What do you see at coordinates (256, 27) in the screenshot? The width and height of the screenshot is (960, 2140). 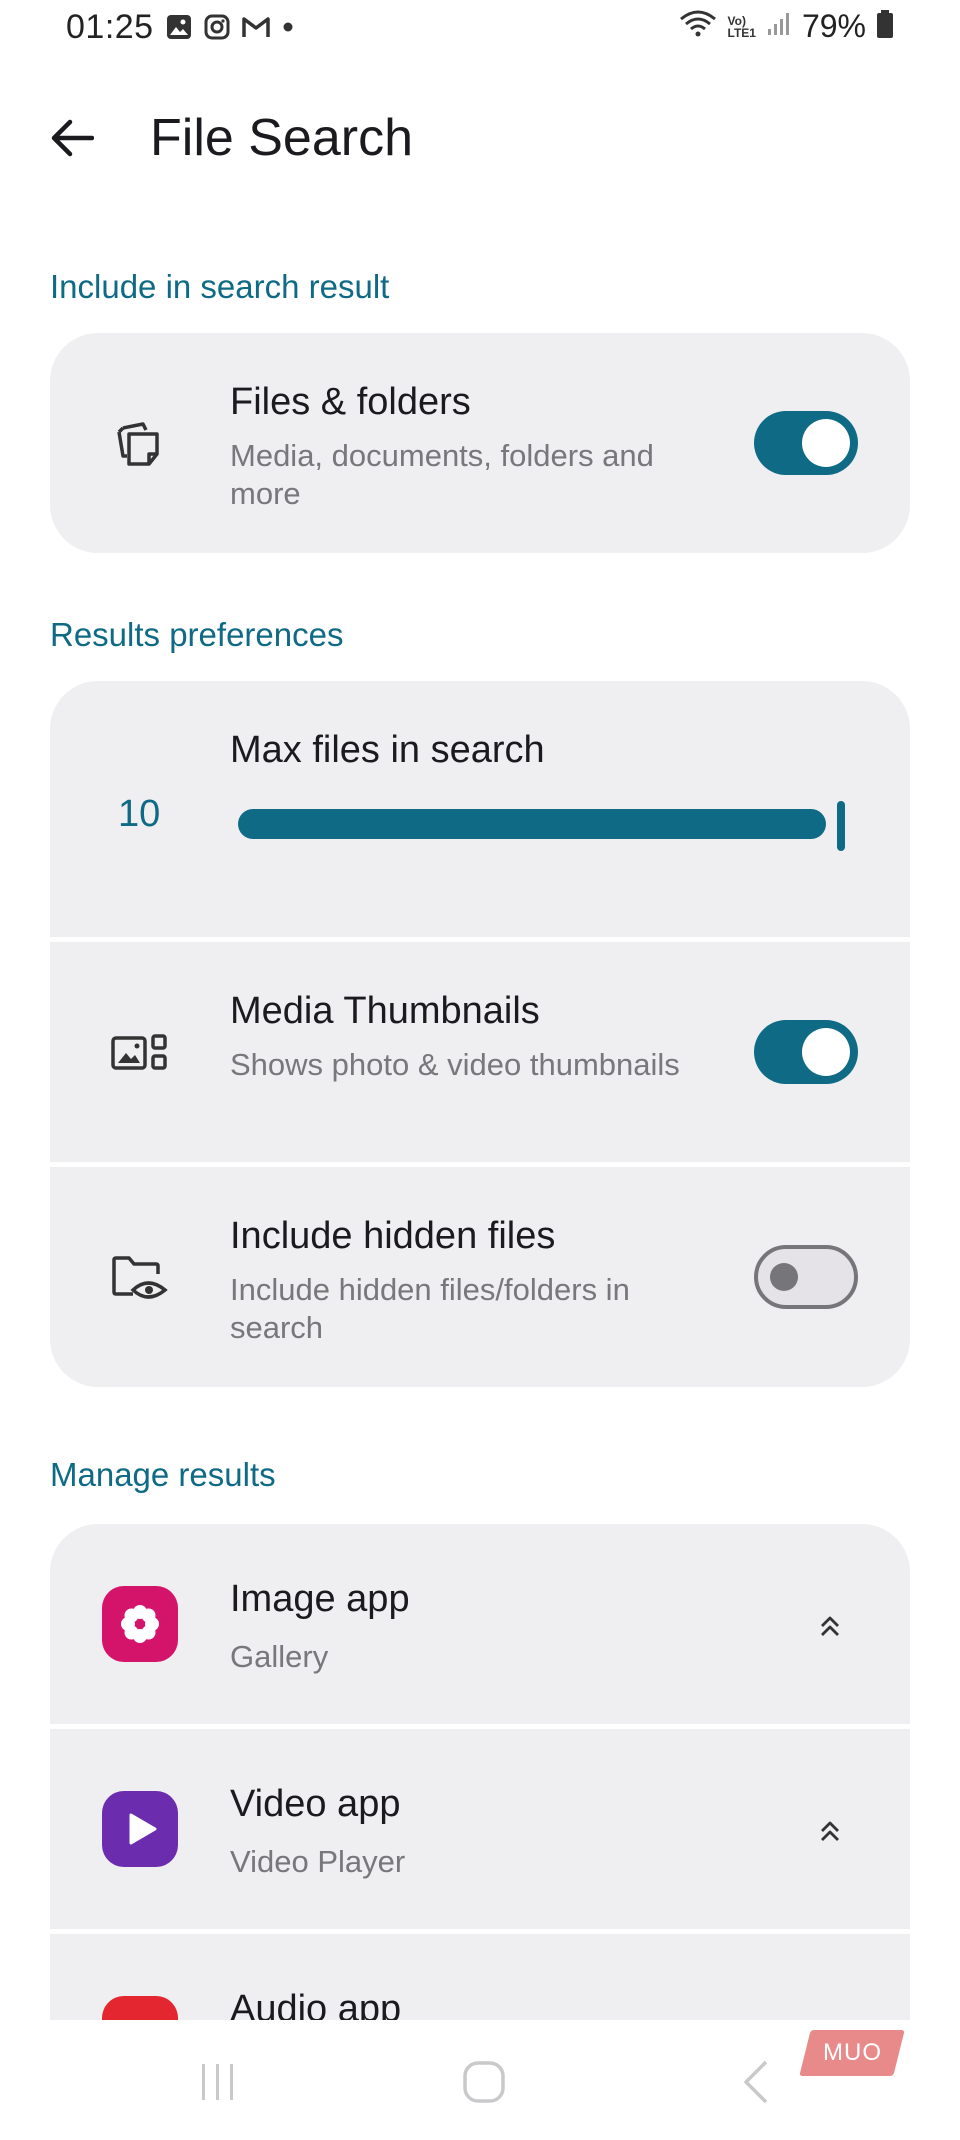 I see `gmail-icon` at bounding box center [256, 27].